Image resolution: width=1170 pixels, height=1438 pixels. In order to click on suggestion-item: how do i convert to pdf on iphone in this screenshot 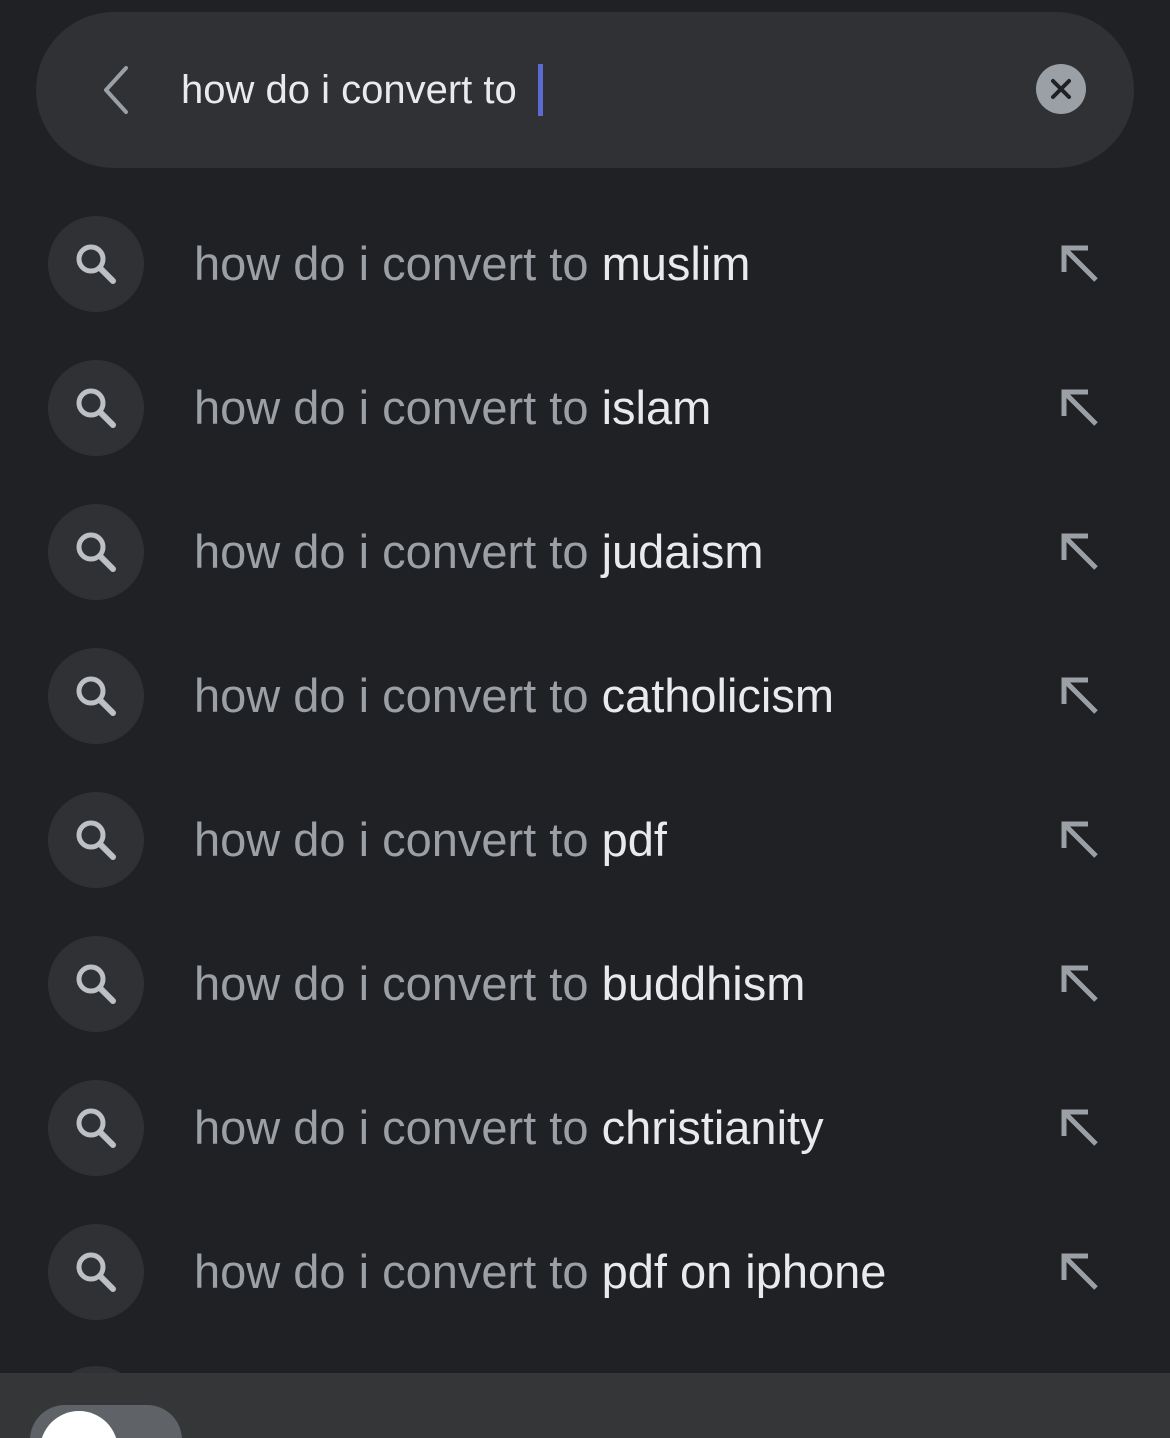, I will do `click(585, 1272)`.